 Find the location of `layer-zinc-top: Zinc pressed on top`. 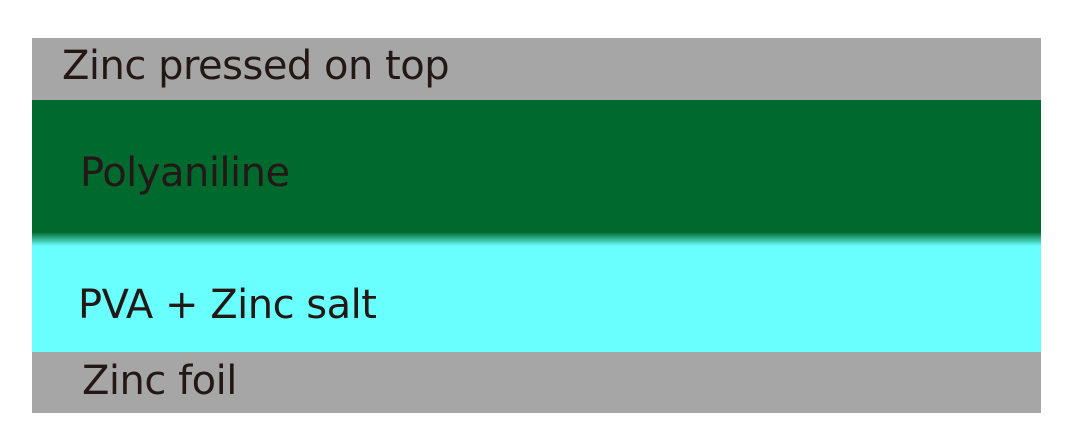

layer-zinc-top: Zinc pressed on top is located at coordinates (536, 69).